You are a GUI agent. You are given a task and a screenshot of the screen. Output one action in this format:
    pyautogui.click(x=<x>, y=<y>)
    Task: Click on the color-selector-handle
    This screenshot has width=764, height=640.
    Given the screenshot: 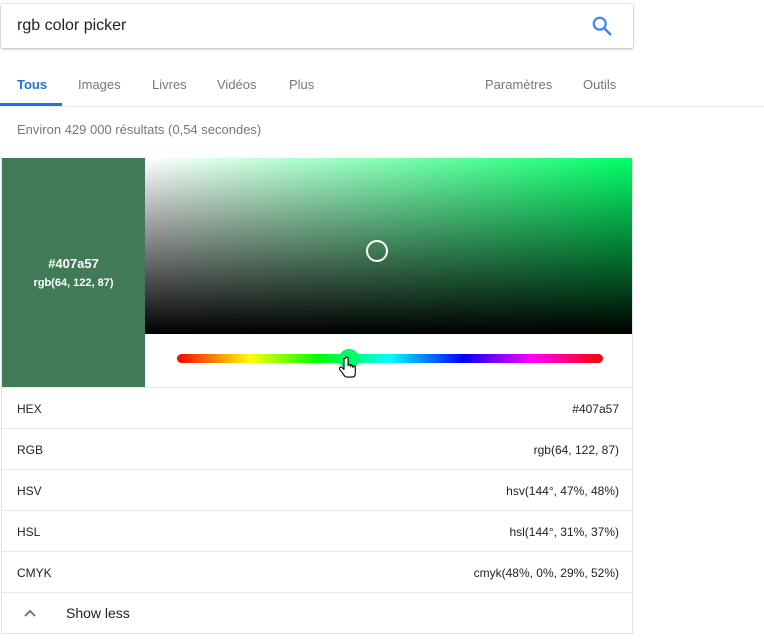 What is the action you would take?
    pyautogui.click(x=377, y=251)
    